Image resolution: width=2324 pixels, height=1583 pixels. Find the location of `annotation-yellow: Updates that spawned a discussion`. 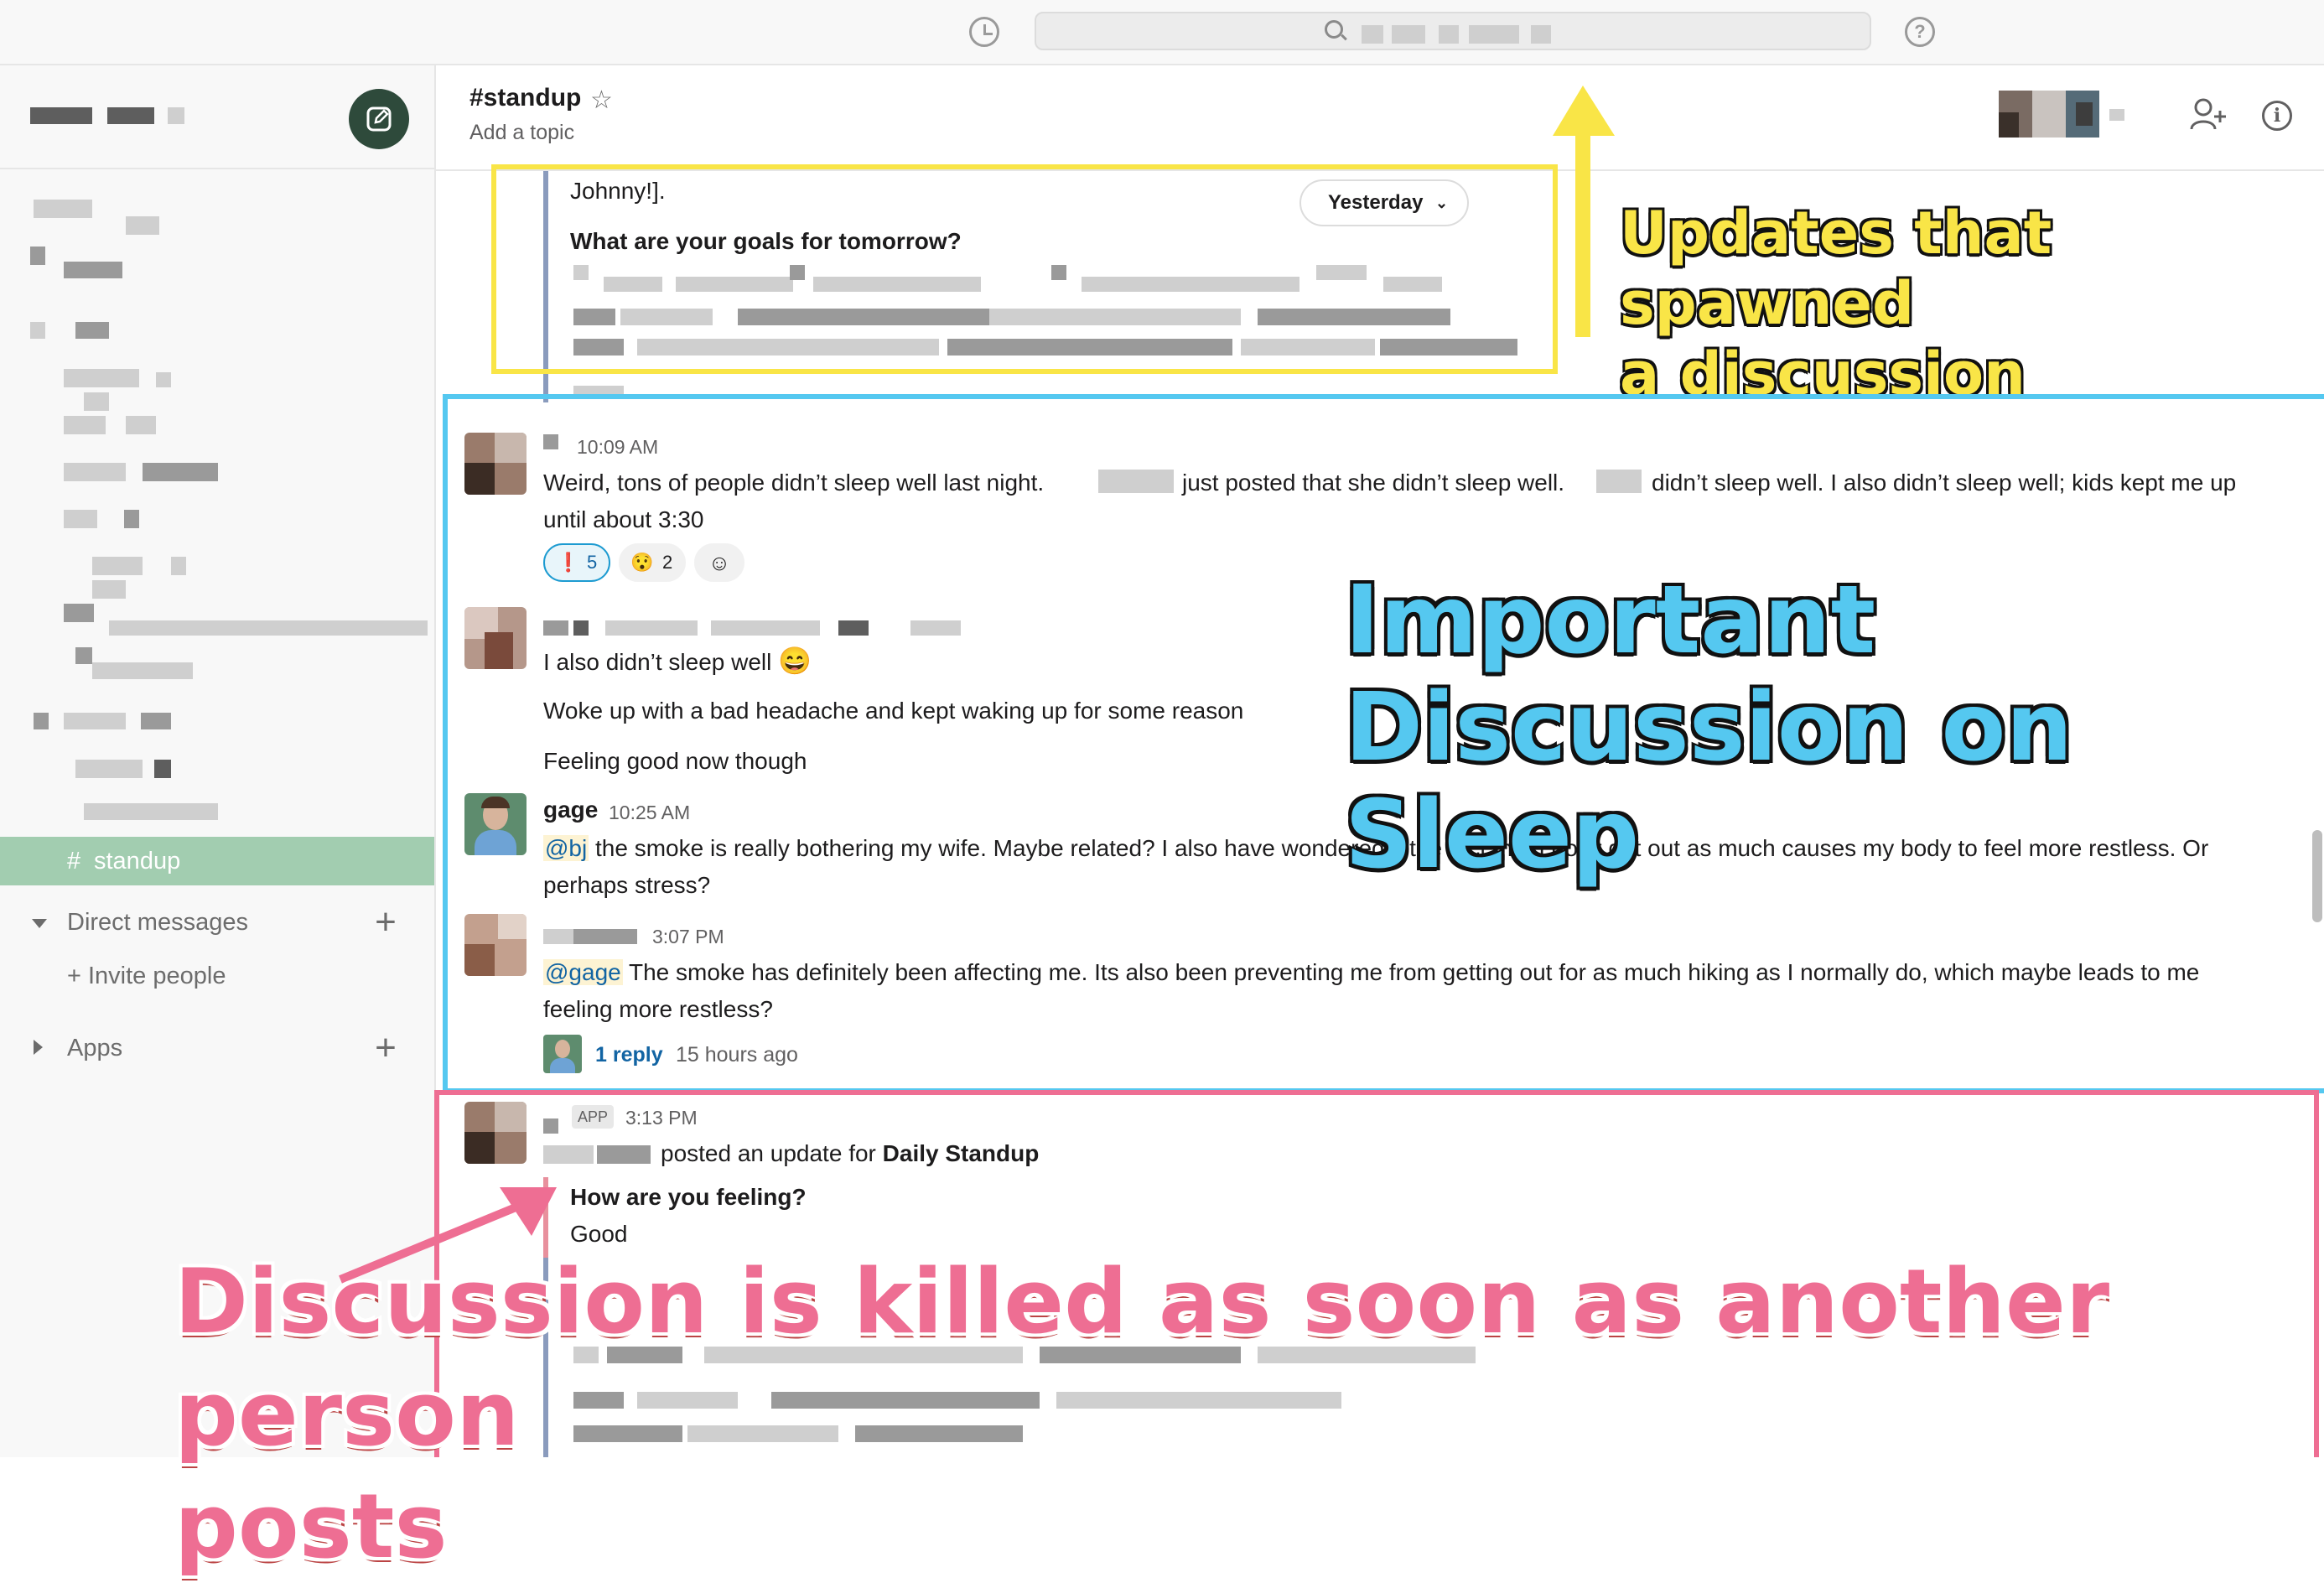

annotation-yellow: Updates that spawned a discussion is located at coordinates (1972, 303).